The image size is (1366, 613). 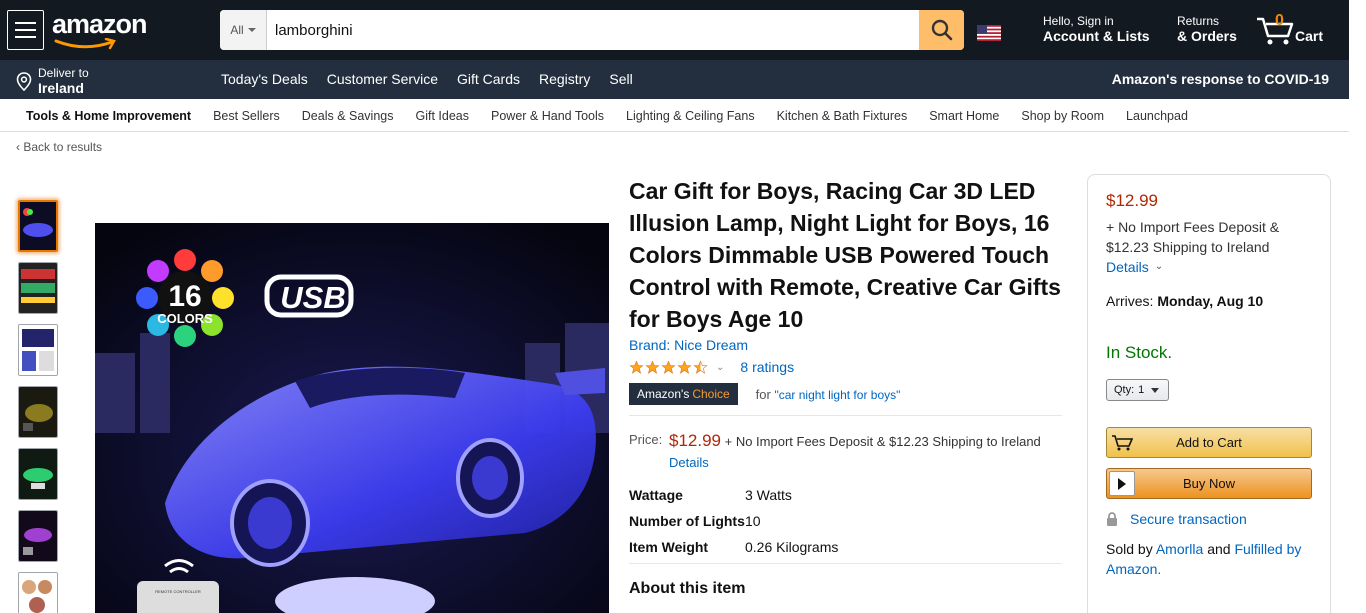 I want to click on subnav-sell: Sell, so click(x=620, y=79).